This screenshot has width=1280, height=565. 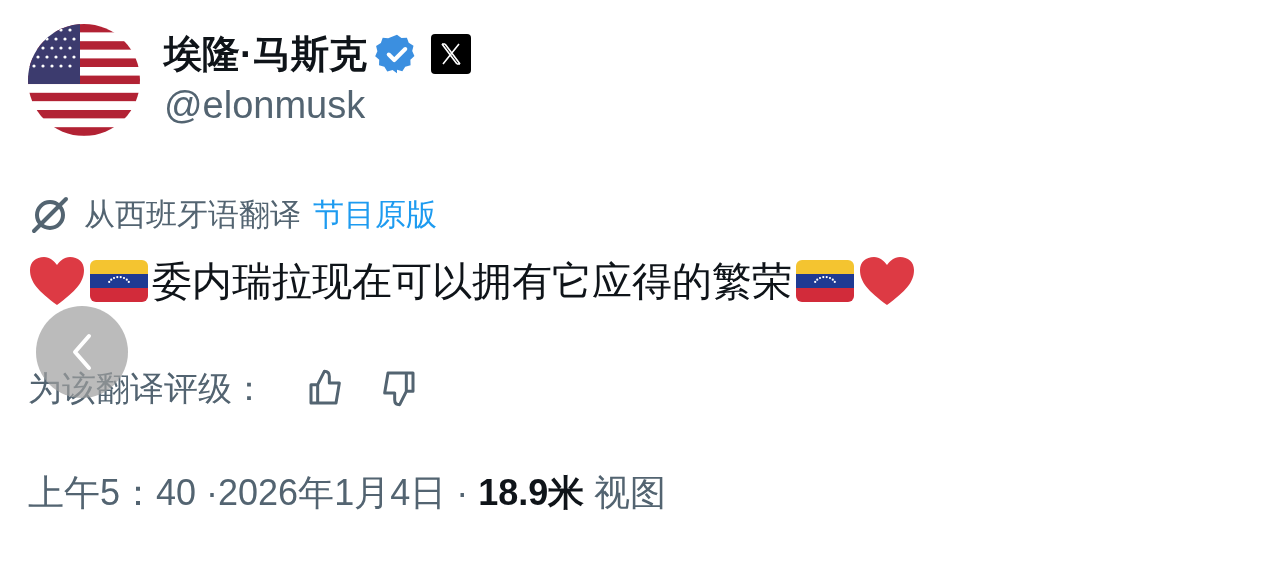 I want to click on x-logo-icon, so click(x=450, y=54).